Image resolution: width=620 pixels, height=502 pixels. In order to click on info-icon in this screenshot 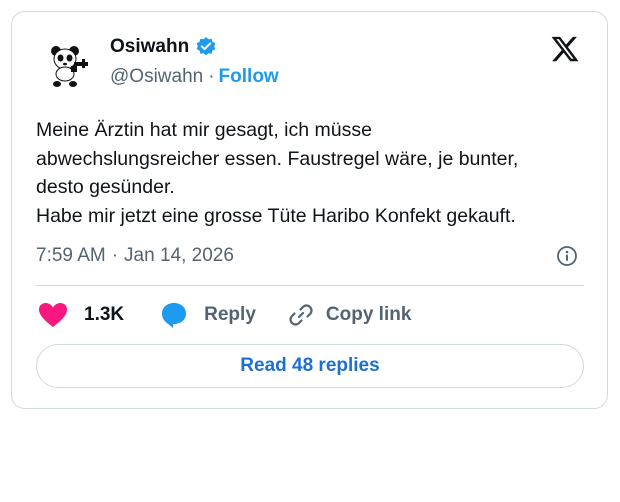, I will do `click(567, 256)`.